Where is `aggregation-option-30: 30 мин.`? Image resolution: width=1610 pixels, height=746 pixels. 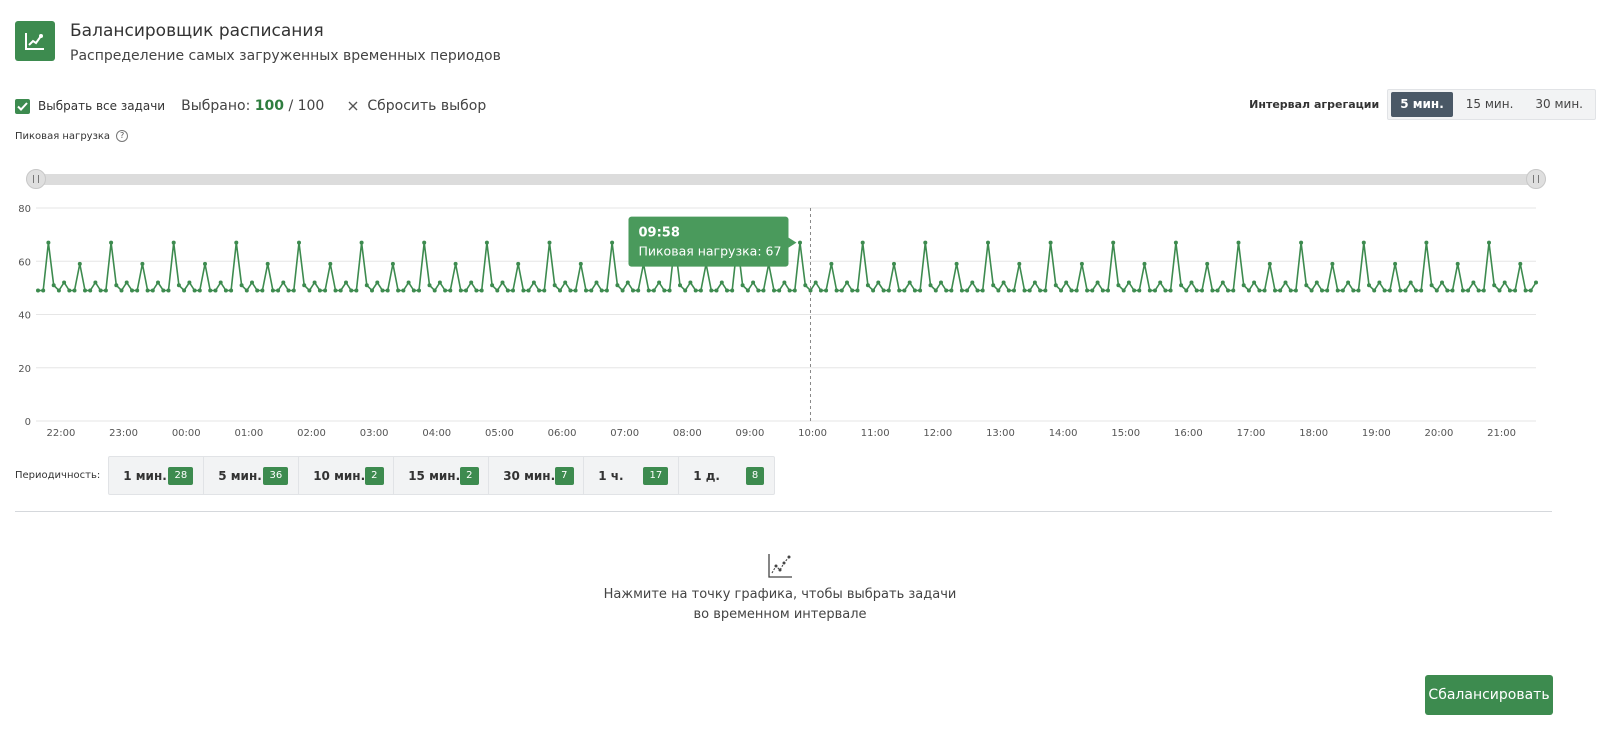
aggregation-option-30: 30 мин. is located at coordinates (1559, 104).